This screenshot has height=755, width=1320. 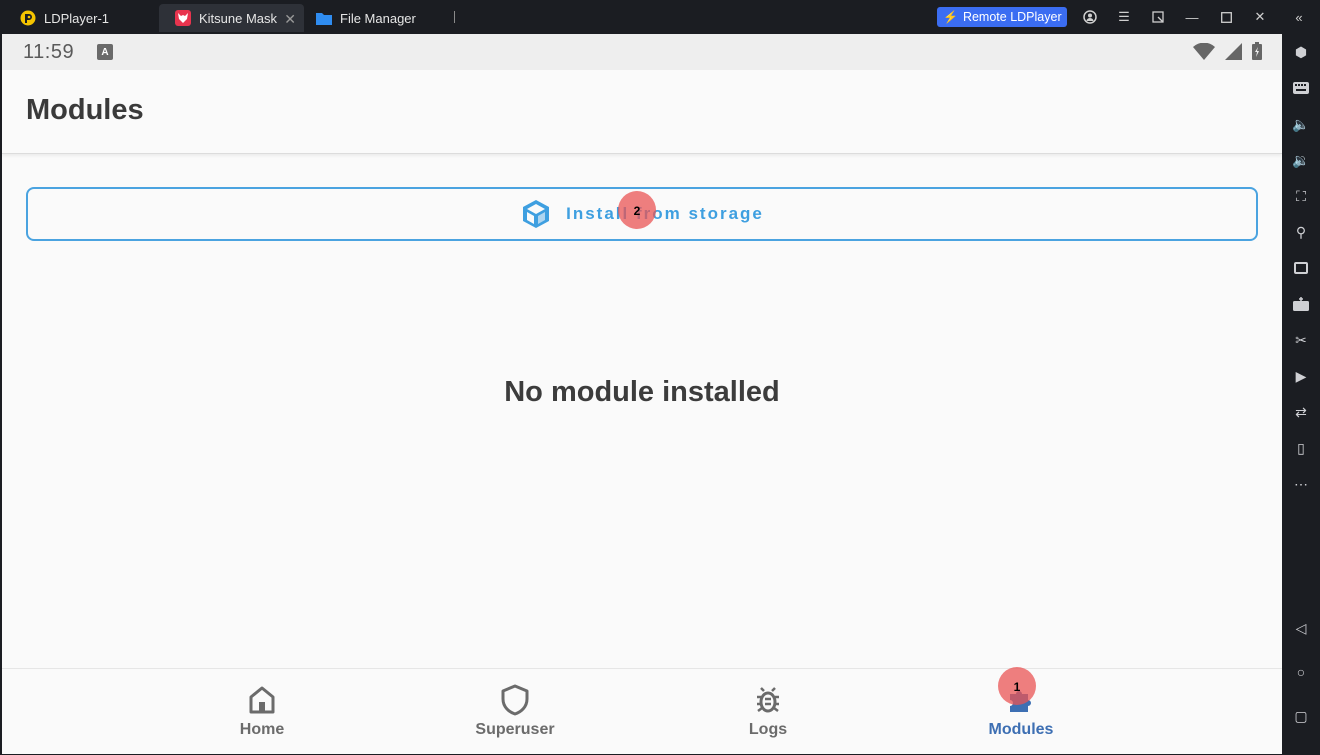 What do you see at coordinates (1301, 88) in the screenshot?
I see `keyboard-icon` at bounding box center [1301, 88].